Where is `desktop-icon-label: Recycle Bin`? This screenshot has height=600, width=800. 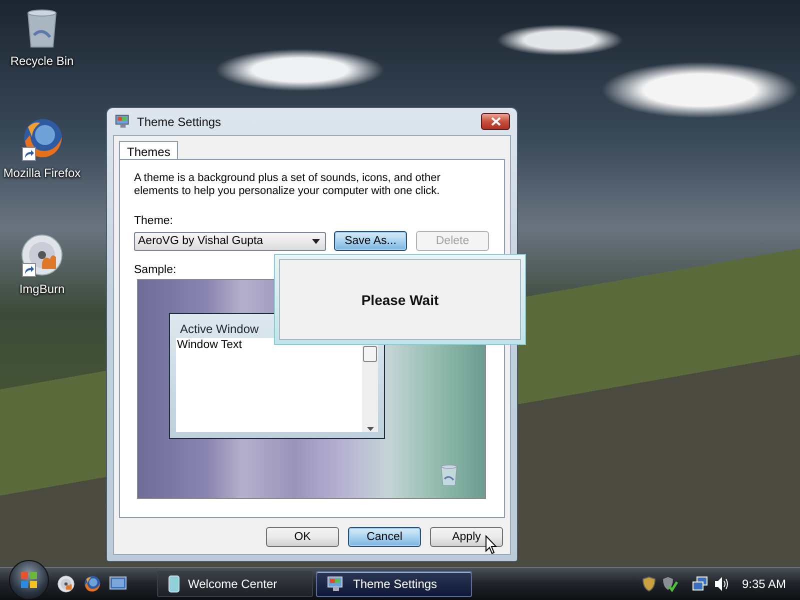
desktop-icon-label: Recycle Bin is located at coordinates (42, 61).